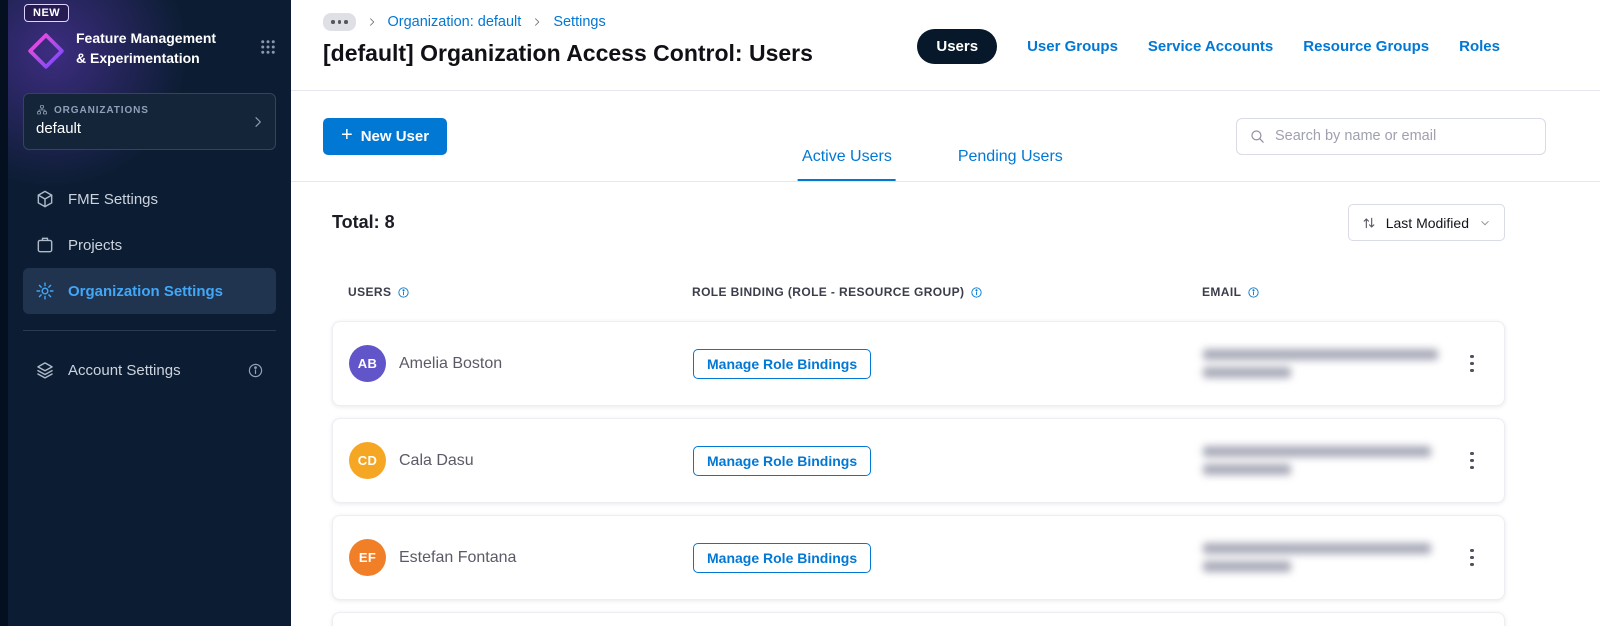  I want to click on tab-active-users: Active Users, so click(847, 164).